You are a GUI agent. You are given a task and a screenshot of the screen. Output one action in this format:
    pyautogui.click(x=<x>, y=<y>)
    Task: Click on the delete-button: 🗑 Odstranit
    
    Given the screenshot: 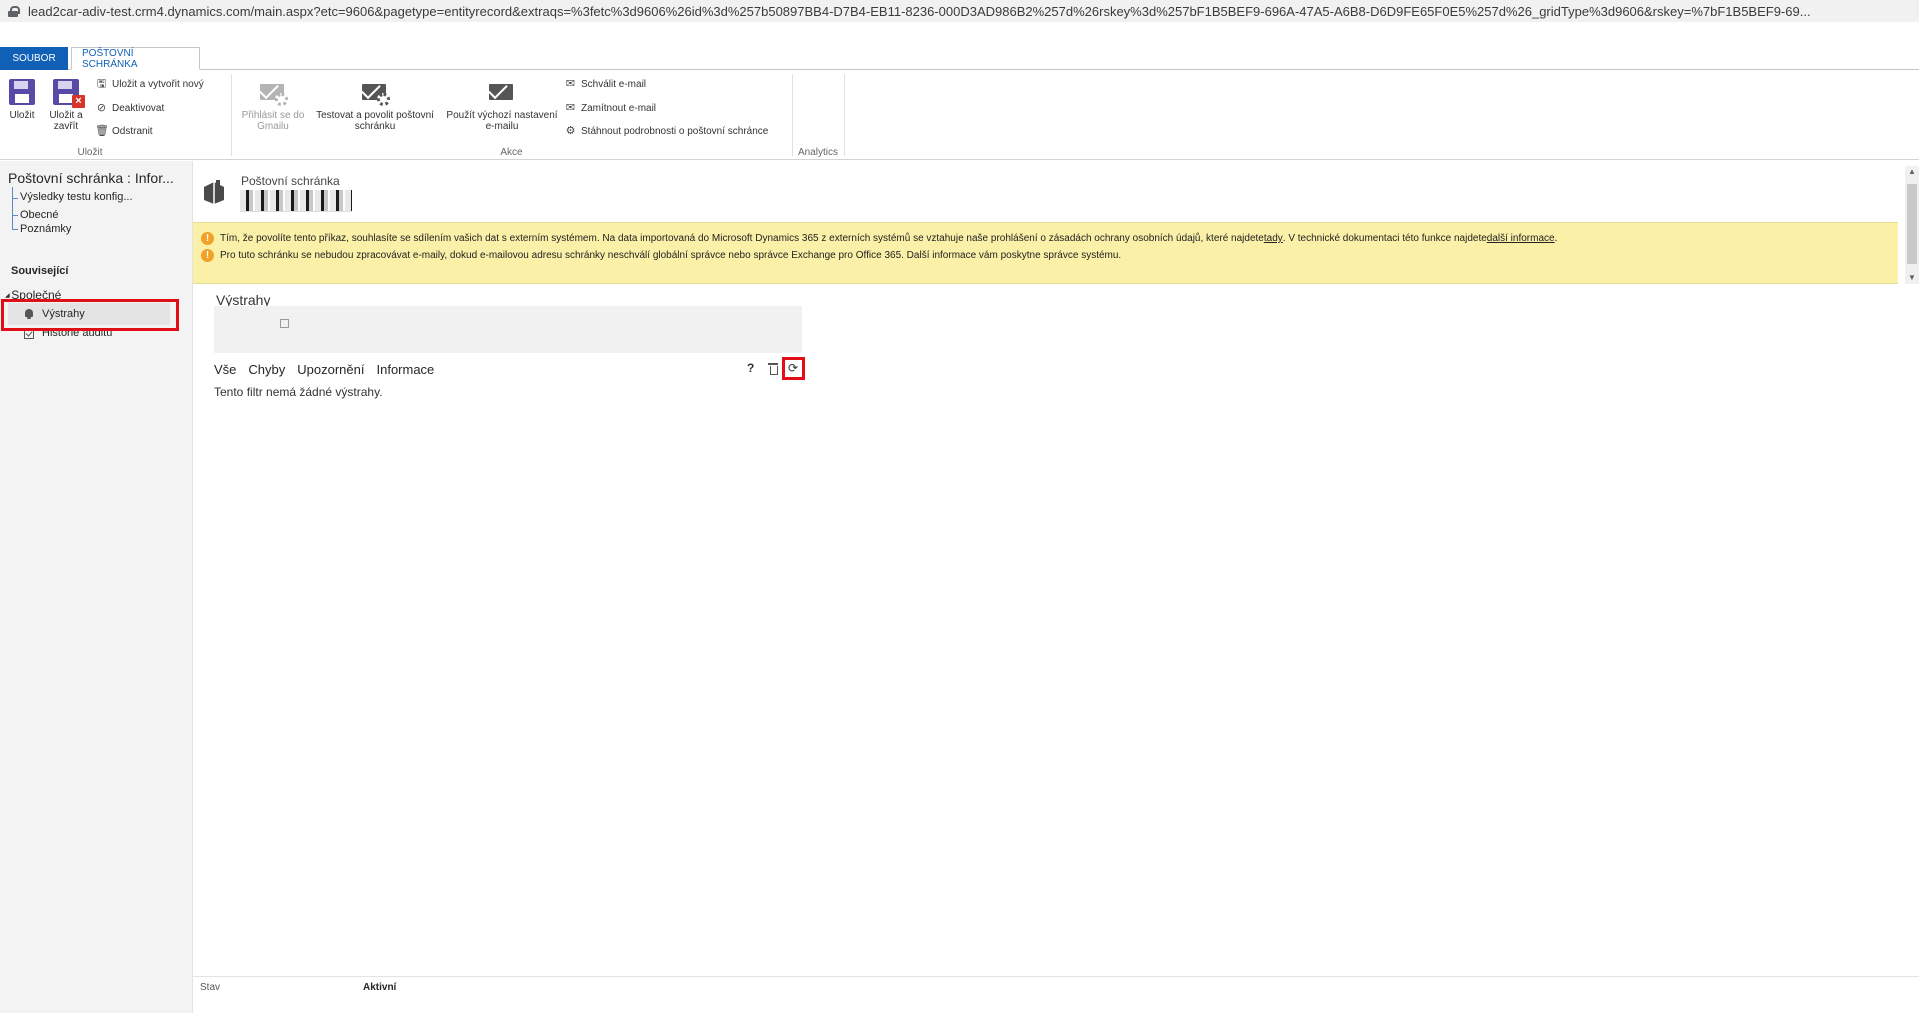 What is the action you would take?
    pyautogui.click(x=124, y=131)
    